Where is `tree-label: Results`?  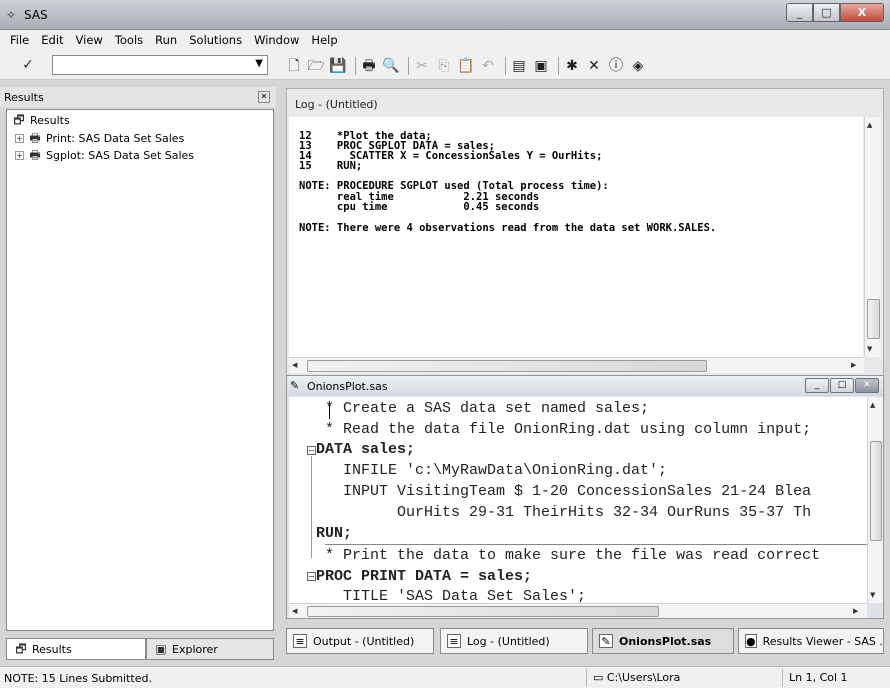
tree-label: Results is located at coordinates (50, 120).